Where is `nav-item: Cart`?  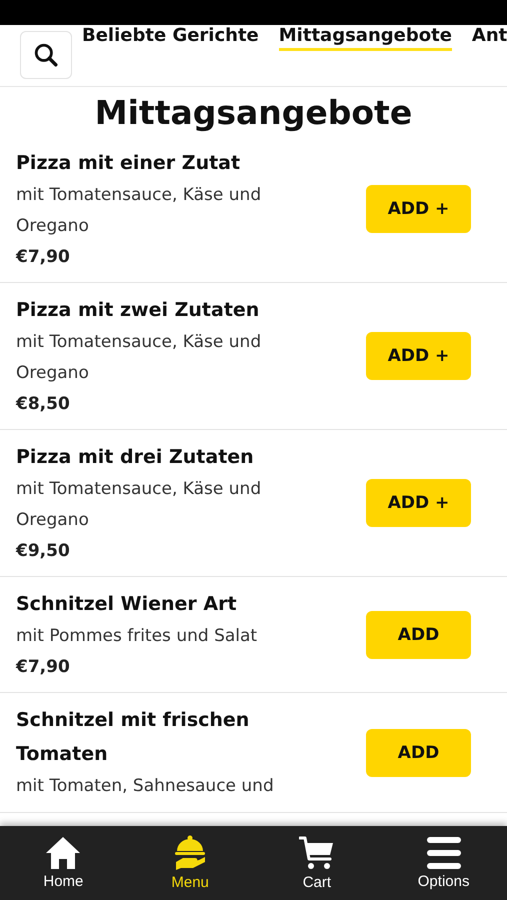
nav-item: Cart is located at coordinates (317, 863).